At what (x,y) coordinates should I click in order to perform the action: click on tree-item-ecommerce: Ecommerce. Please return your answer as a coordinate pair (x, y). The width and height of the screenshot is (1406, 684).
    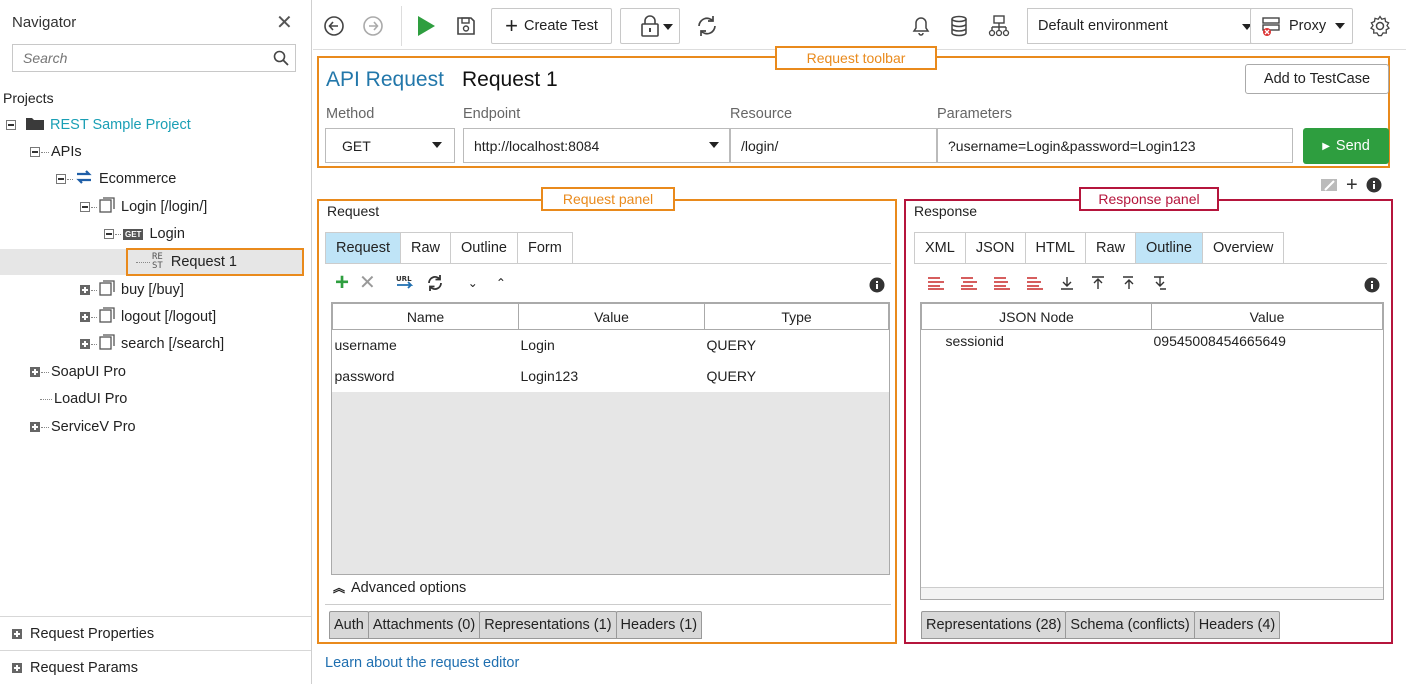
    Looking at the image, I should click on (116, 179).